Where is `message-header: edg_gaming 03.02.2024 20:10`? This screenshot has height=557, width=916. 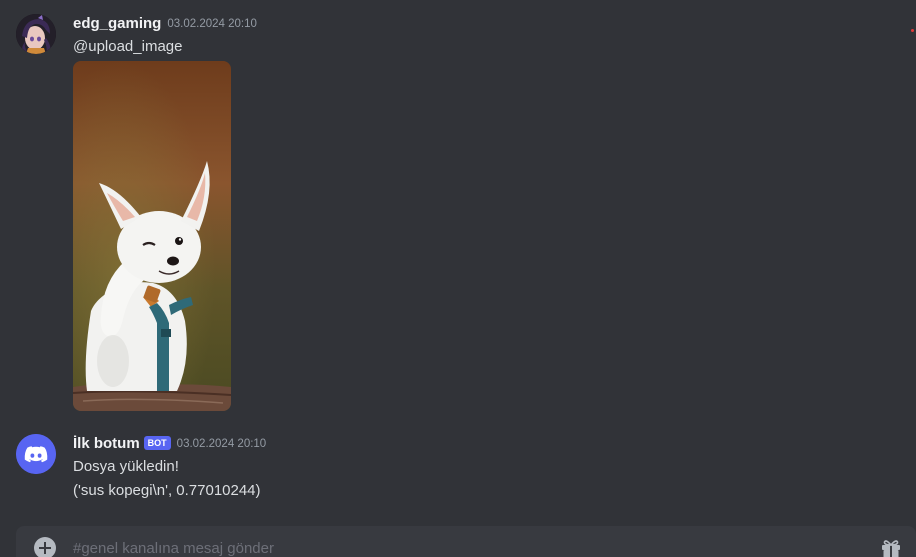 message-header: edg_gaming 03.02.2024 20:10 is located at coordinates (473, 24).